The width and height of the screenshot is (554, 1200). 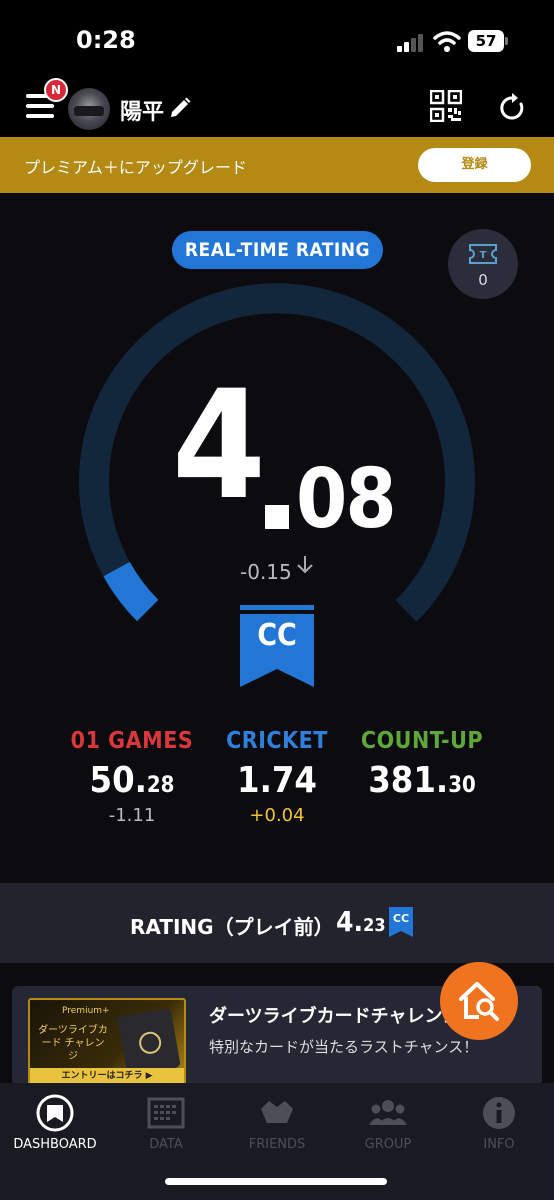 I want to click on status-time: 0:28, so click(x=106, y=40).